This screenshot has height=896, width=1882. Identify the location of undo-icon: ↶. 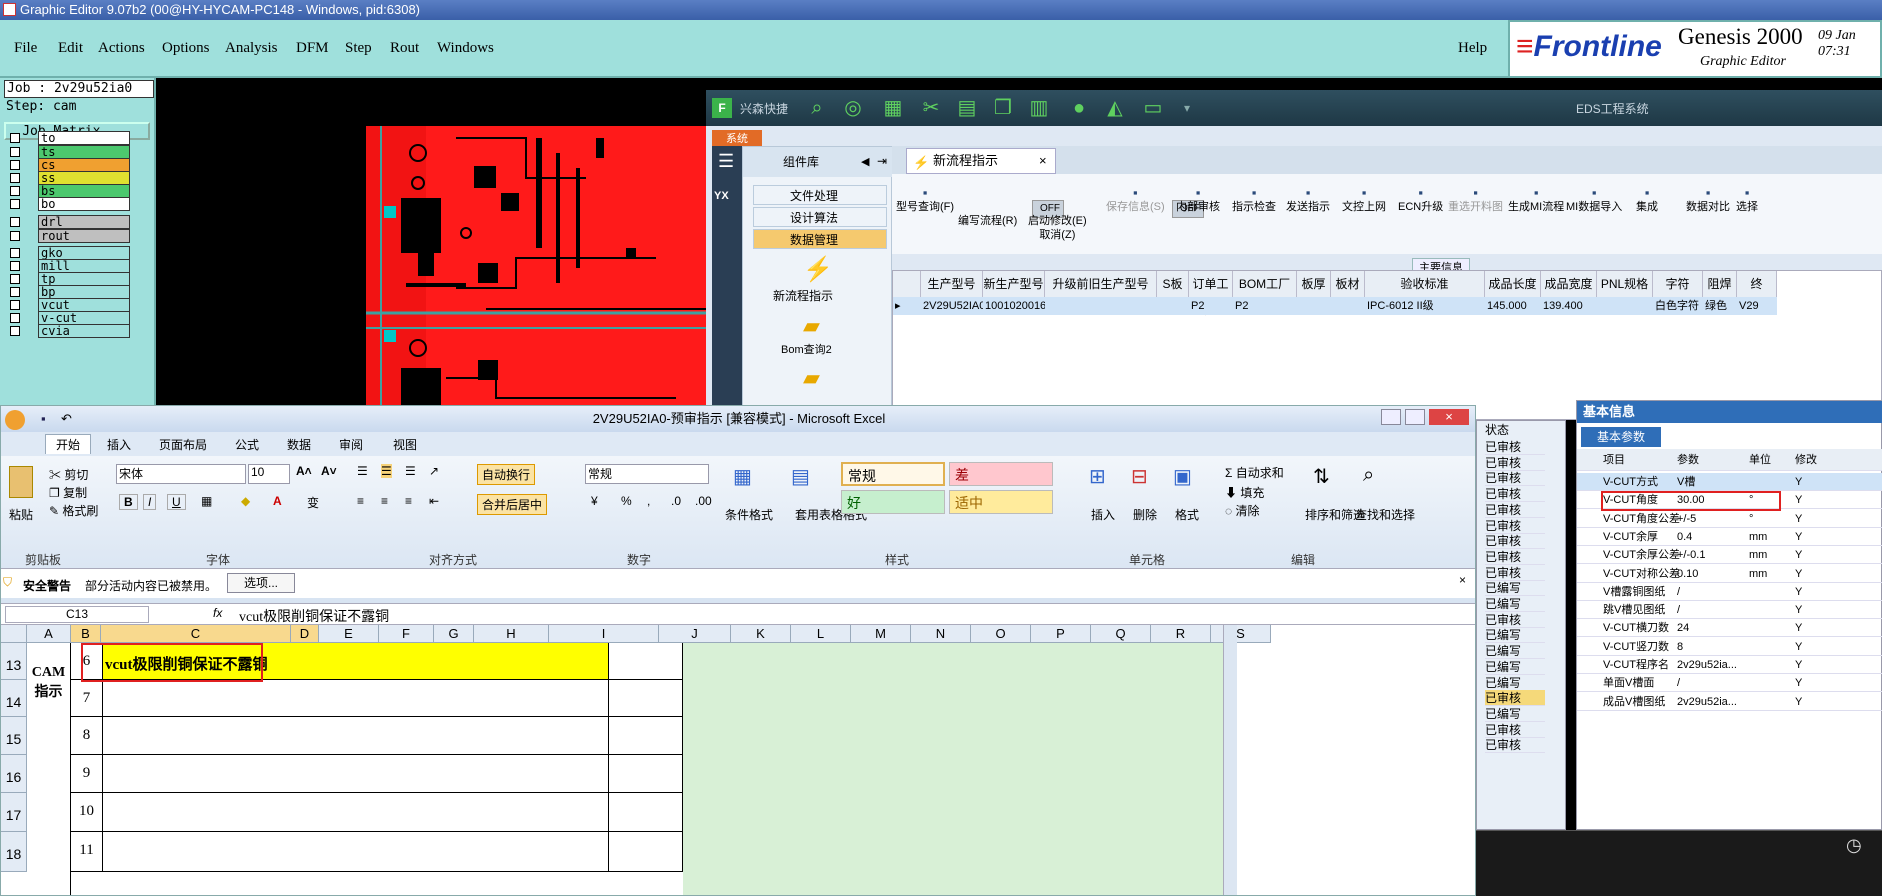
(66, 419).